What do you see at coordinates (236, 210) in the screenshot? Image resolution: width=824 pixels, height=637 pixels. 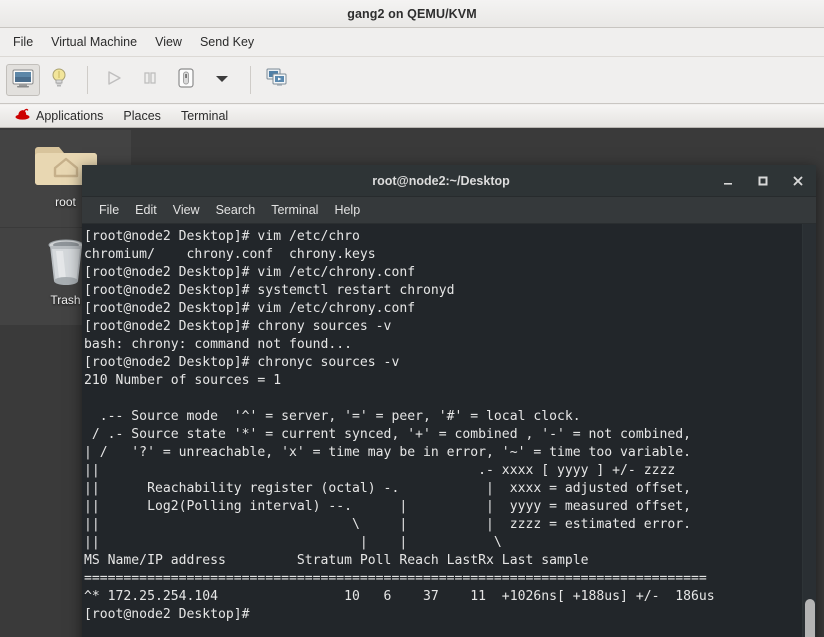 I see `terminal-menu-search: Search` at bounding box center [236, 210].